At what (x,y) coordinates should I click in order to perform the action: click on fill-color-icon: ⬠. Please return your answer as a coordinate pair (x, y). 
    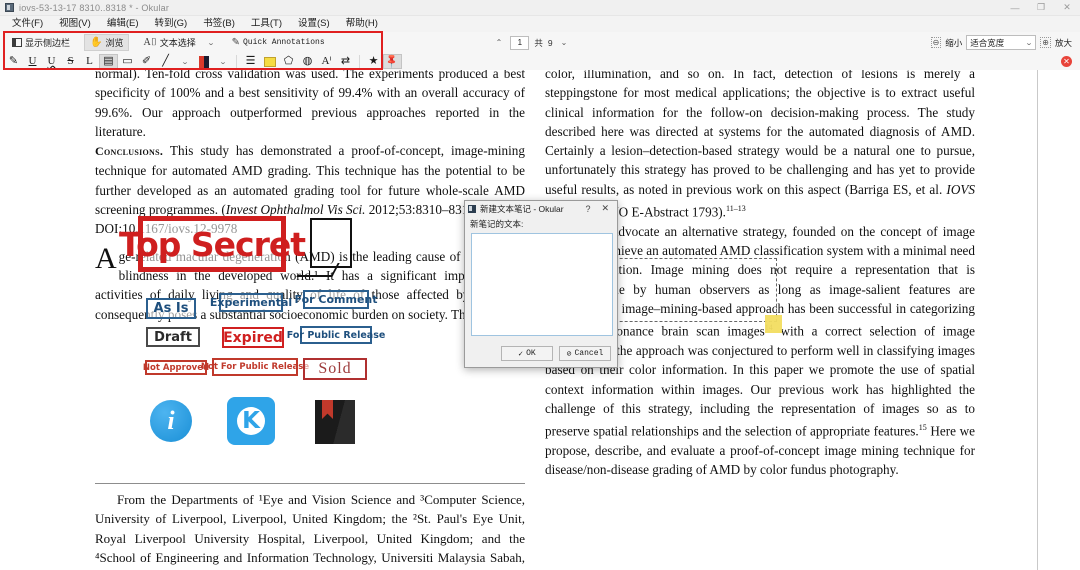
    Looking at the image, I should click on (288, 61).